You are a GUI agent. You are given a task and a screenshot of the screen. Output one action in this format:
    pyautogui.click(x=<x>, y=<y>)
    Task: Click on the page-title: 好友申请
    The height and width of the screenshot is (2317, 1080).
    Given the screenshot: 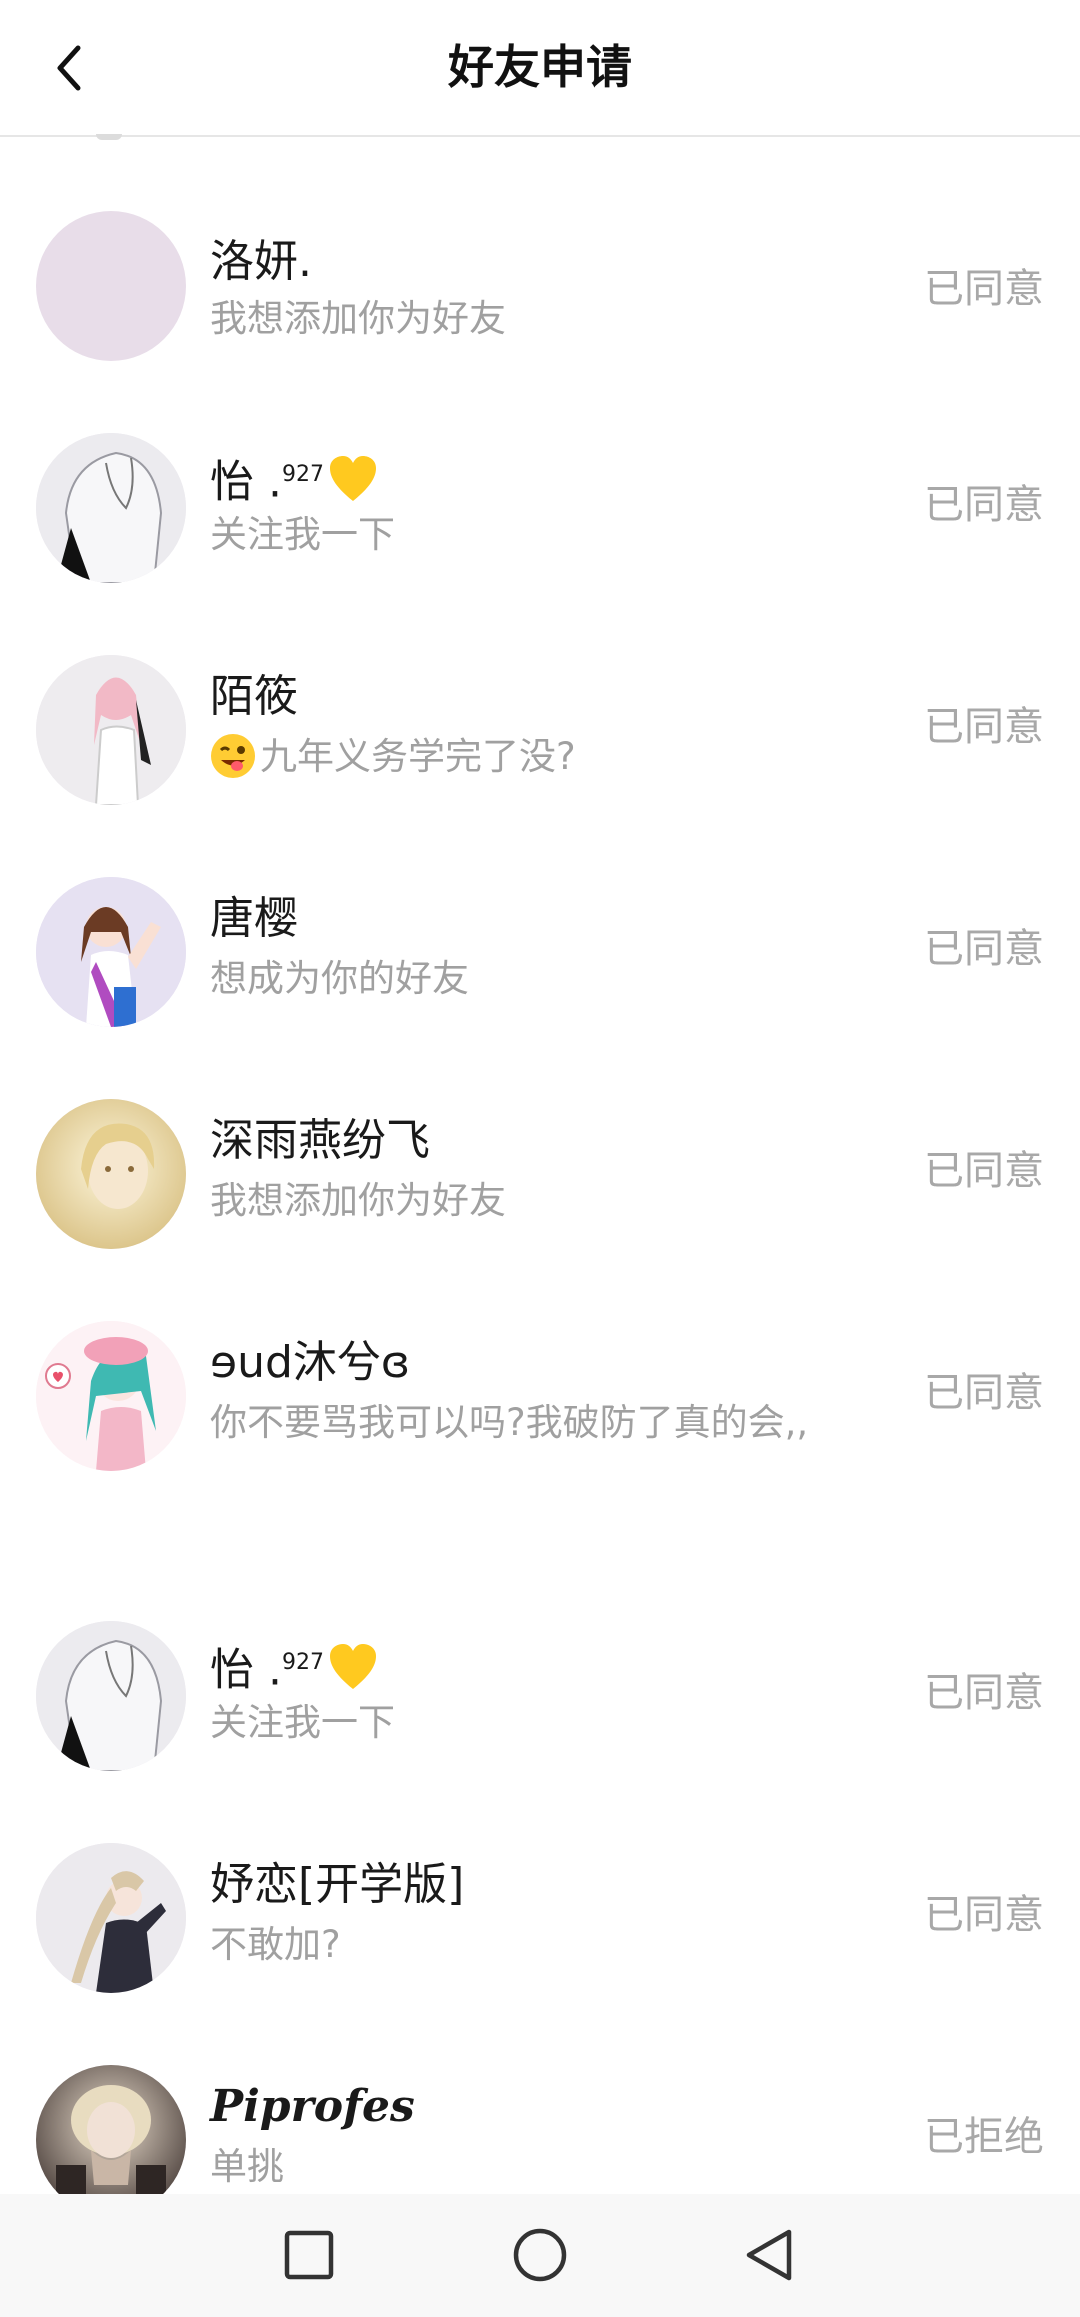 What is the action you would take?
    pyautogui.click(x=540, y=67)
    